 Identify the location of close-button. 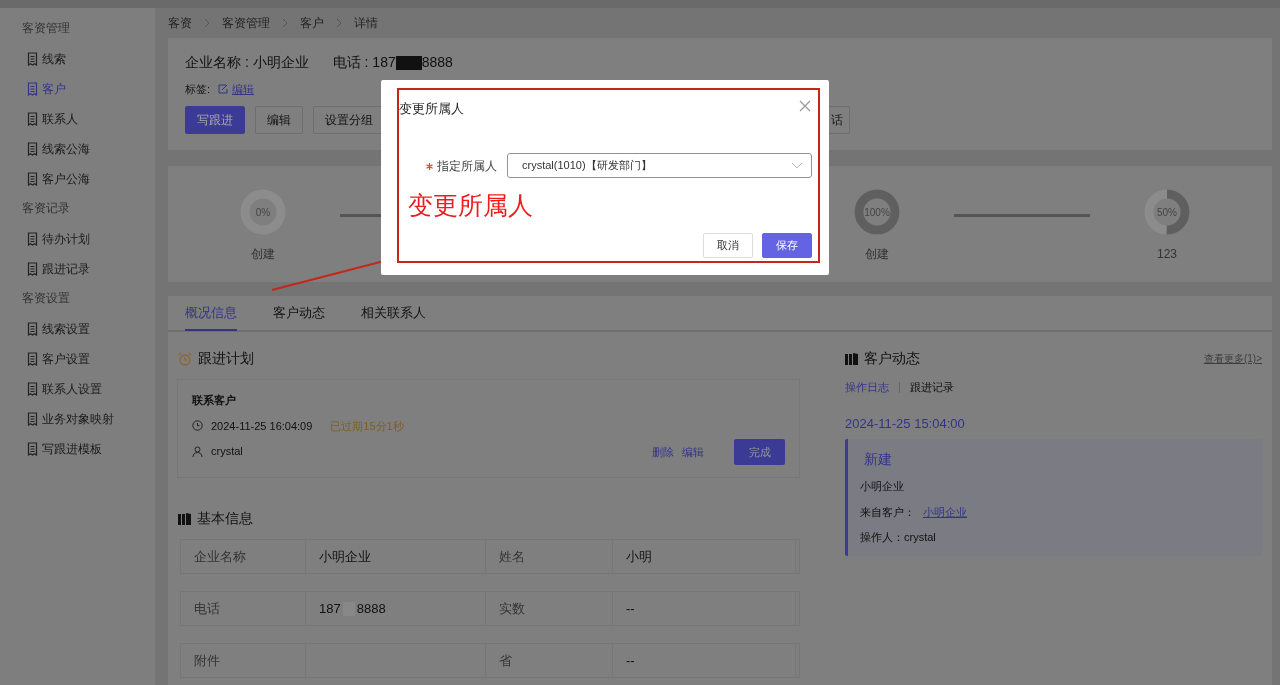
(805, 106).